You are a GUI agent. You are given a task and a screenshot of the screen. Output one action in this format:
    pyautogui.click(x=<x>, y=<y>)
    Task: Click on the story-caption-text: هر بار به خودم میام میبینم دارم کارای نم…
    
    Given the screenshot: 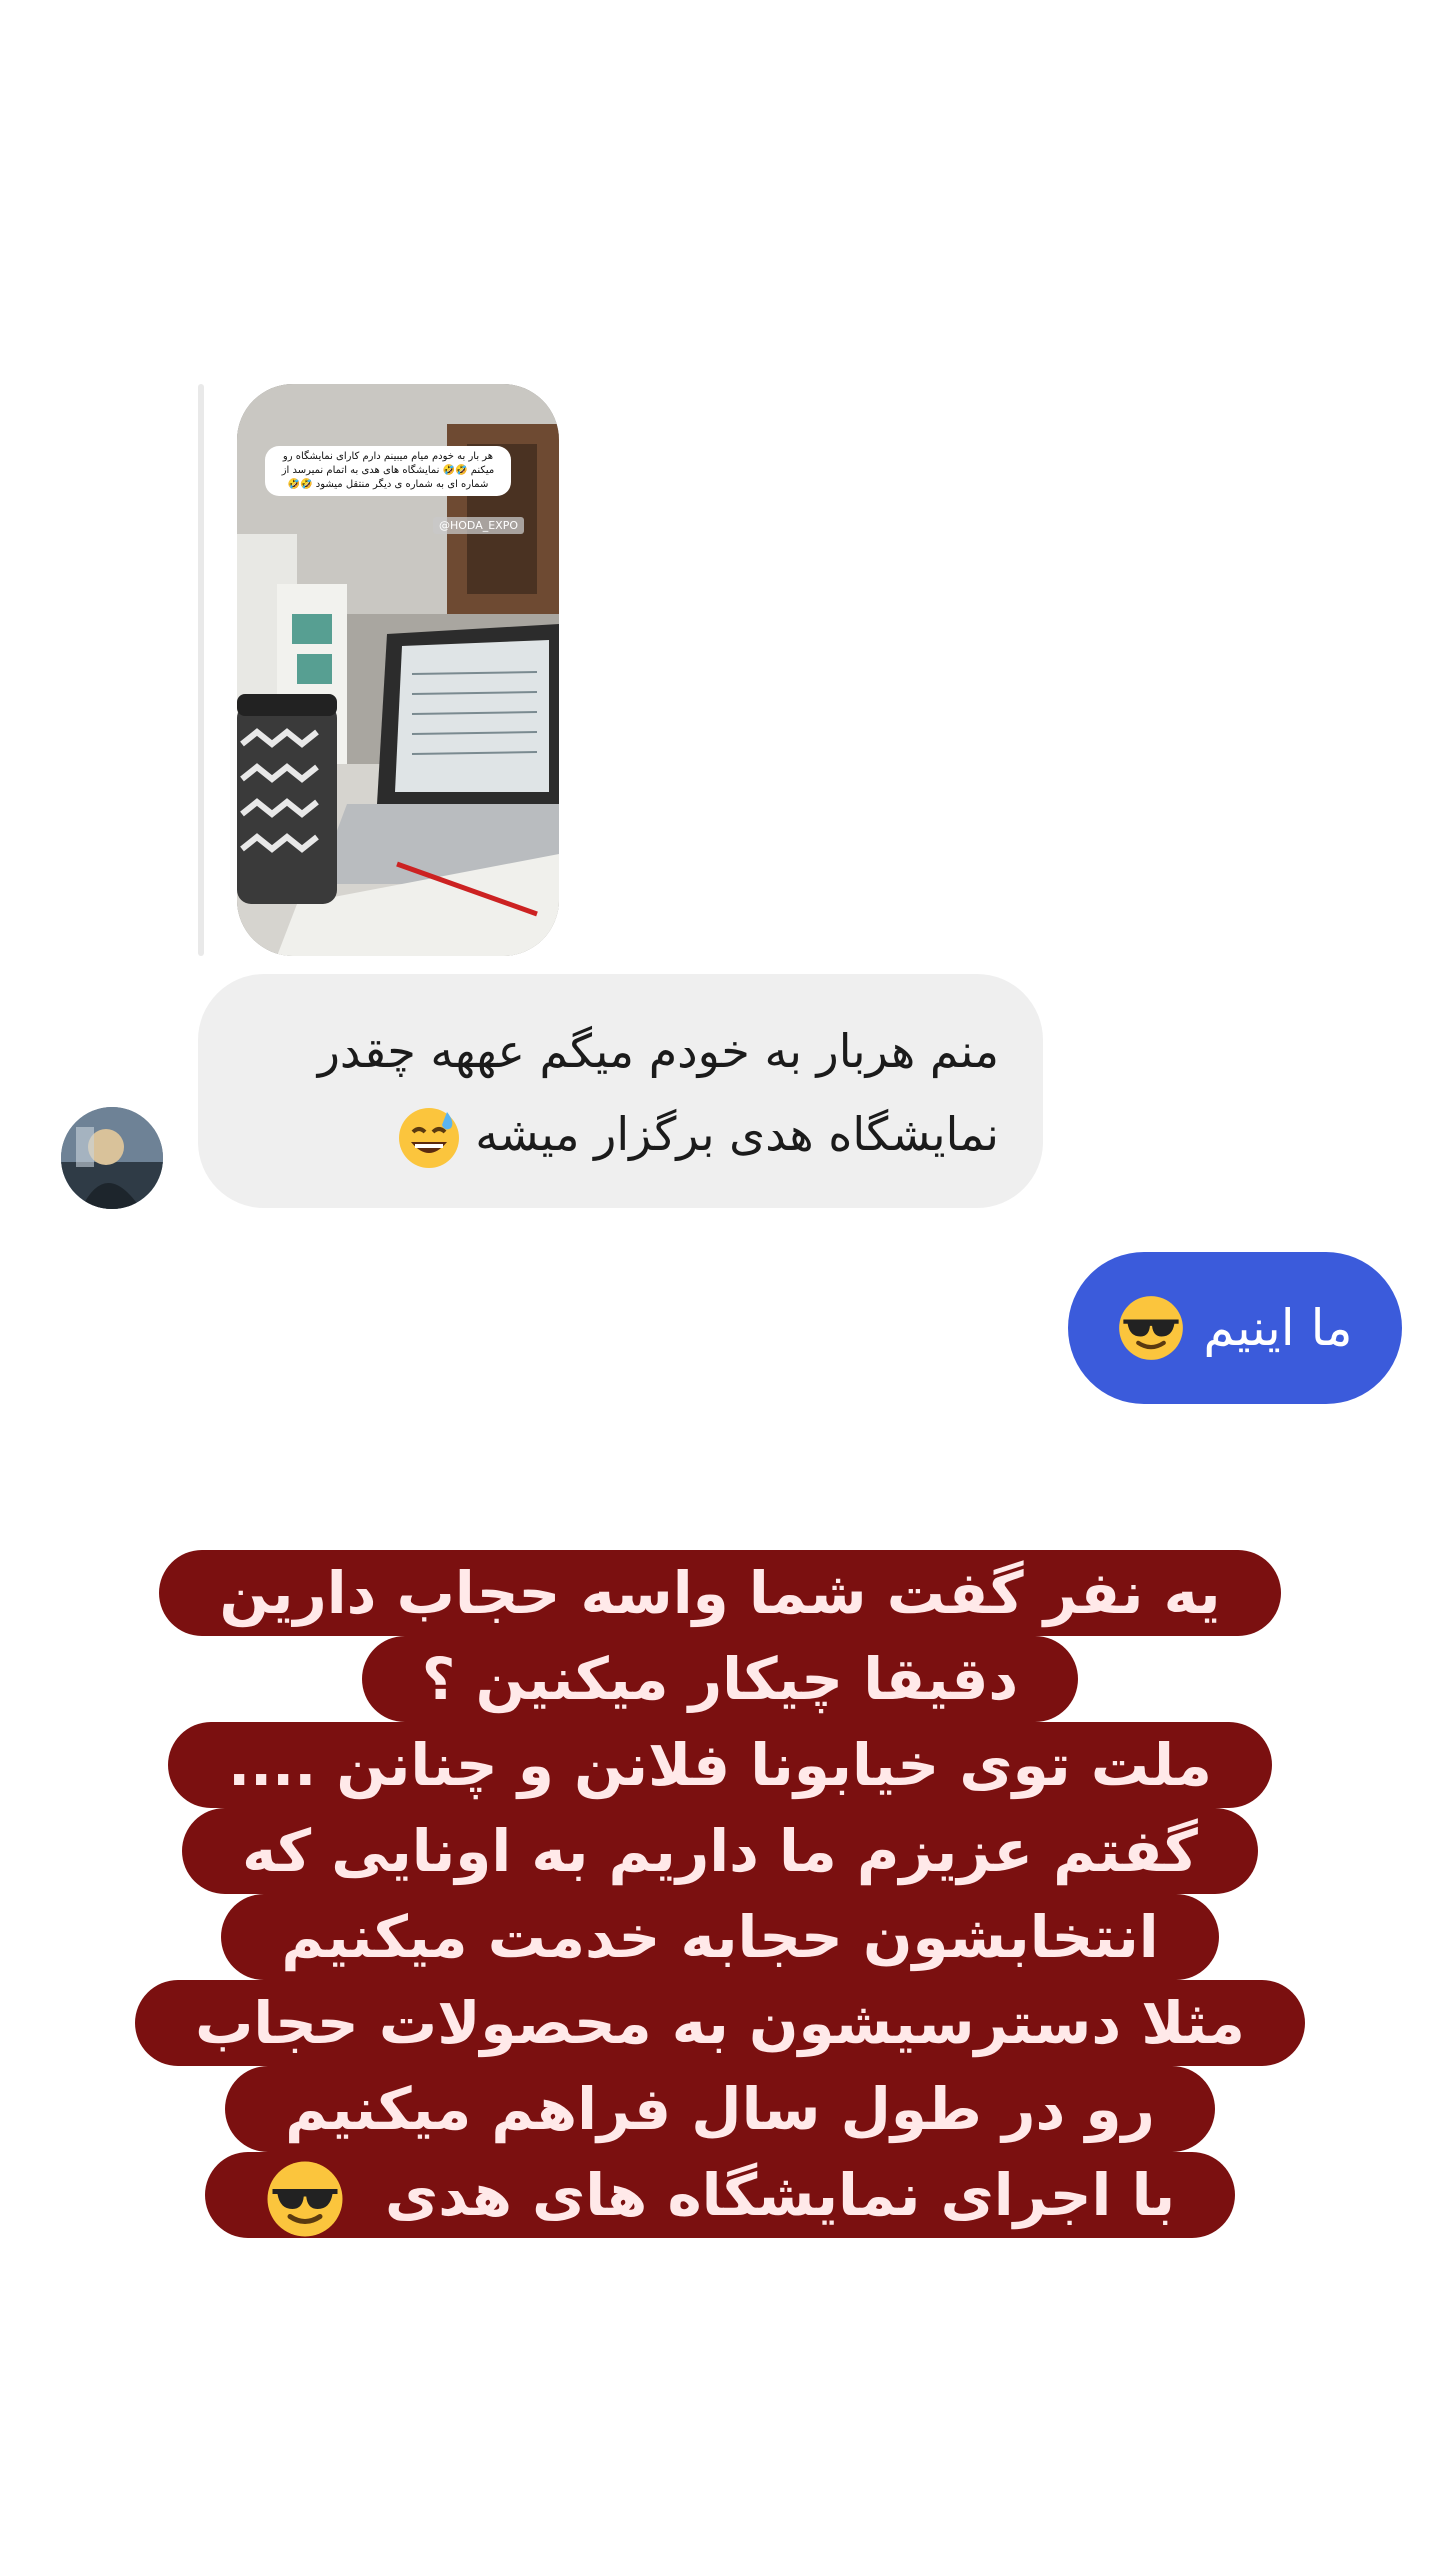 What is the action you would take?
    pyautogui.click(x=388, y=471)
    